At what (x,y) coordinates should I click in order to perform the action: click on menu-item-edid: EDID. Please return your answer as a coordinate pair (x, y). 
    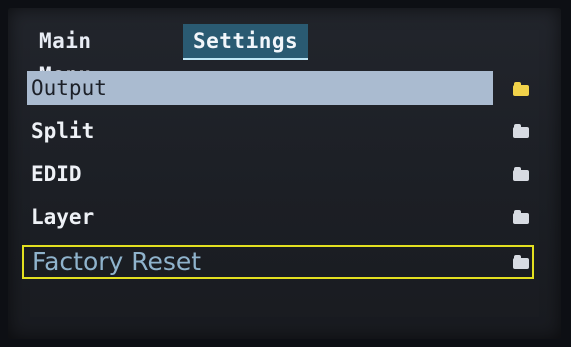
    Looking at the image, I should click on (260, 174).